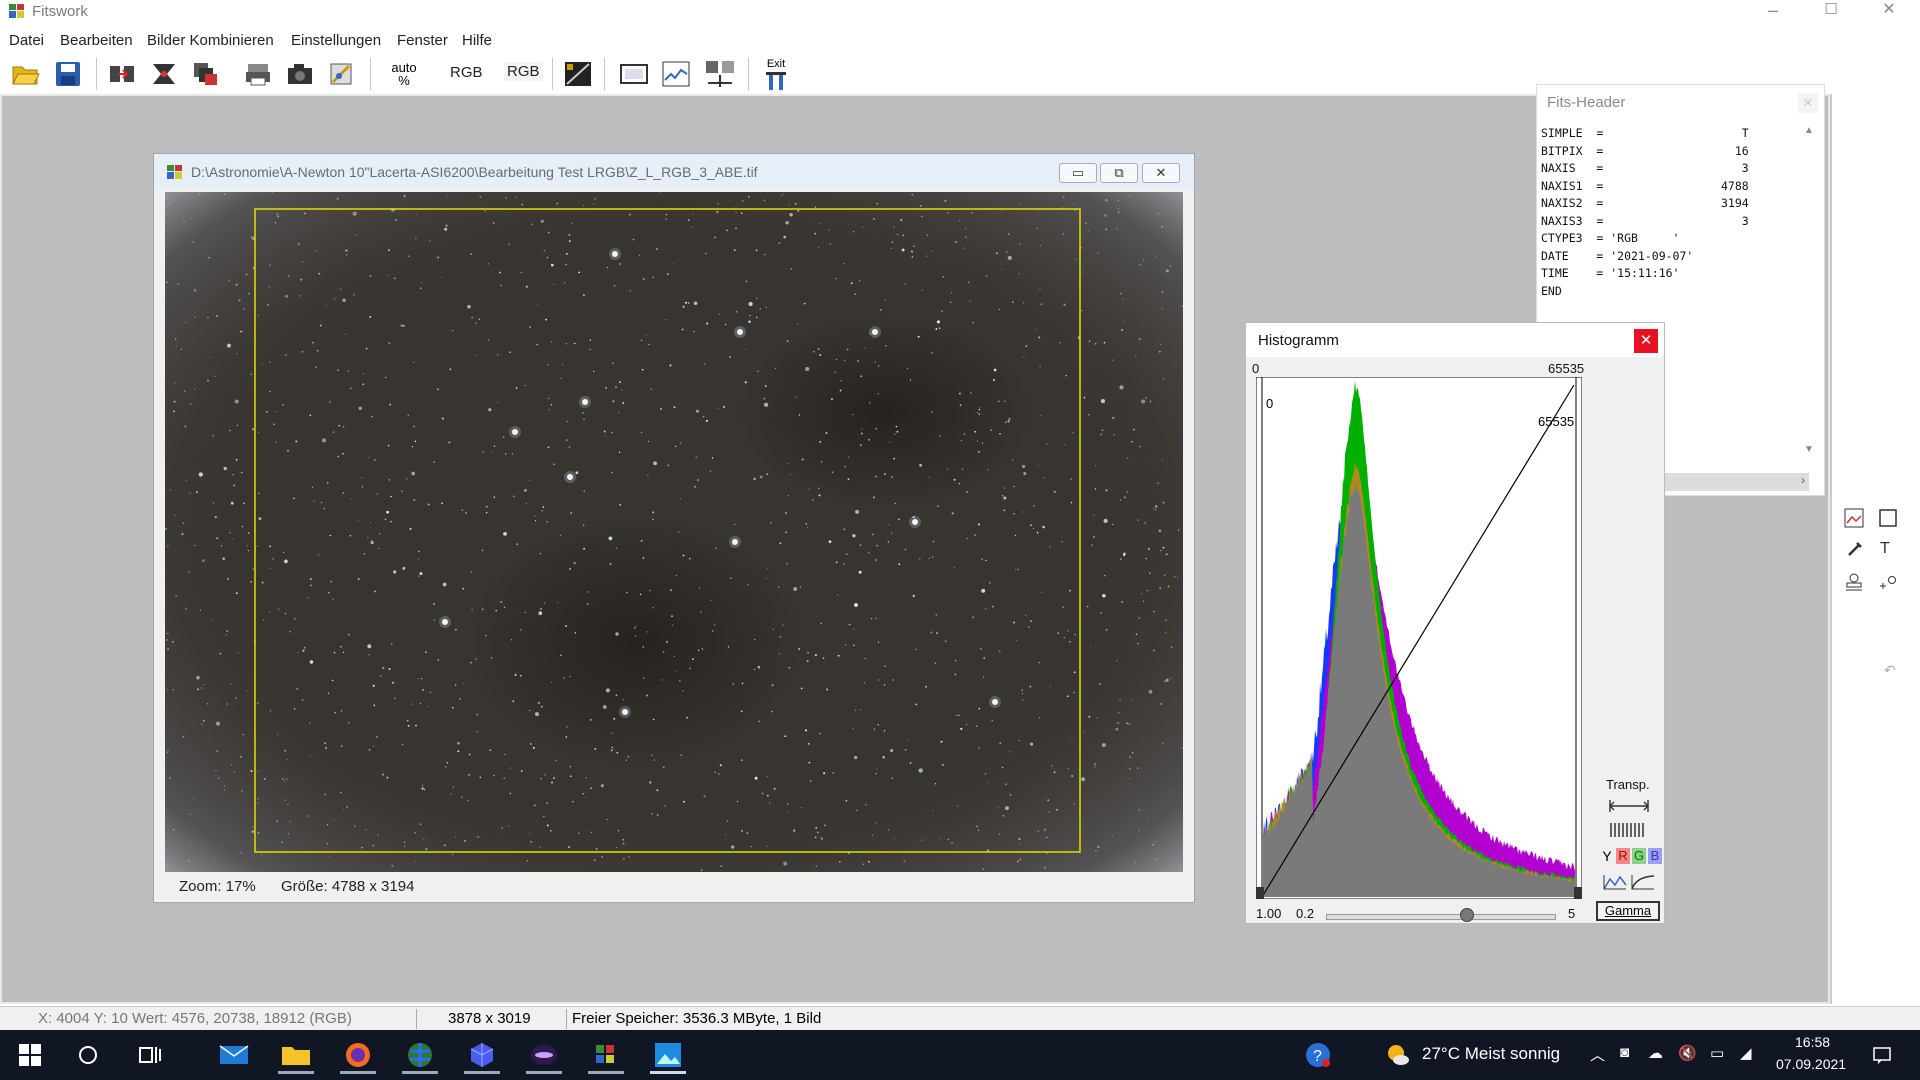 The height and width of the screenshot is (1080, 1920). Describe the element at coordinates (544, 1055) in the screenshot. I see `astro-app-icon` at that location.